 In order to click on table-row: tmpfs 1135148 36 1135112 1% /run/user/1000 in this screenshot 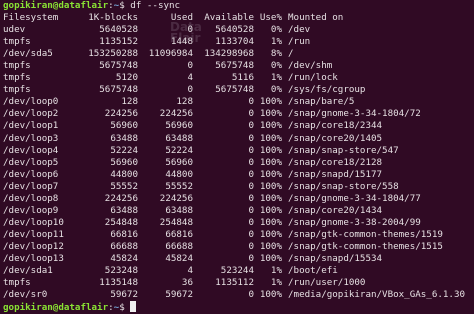, I will do `click(238, 283)`.